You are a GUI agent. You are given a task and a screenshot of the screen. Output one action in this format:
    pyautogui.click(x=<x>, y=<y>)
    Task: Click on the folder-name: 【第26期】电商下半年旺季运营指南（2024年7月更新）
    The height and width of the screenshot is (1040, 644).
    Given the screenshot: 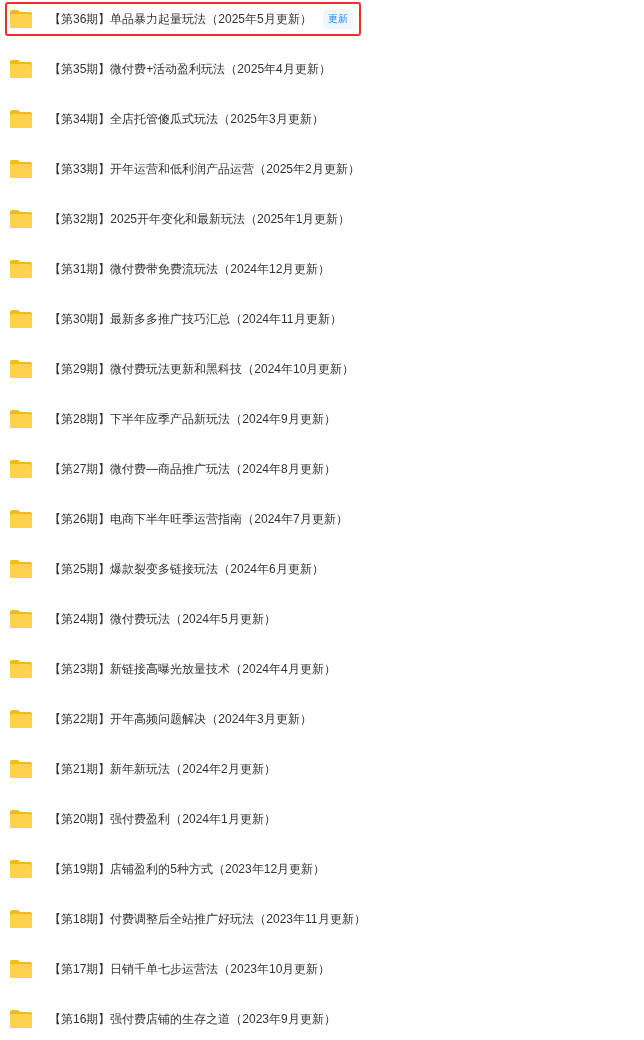 What is the action you would take?
    pyautogui.click(x=198, y=519)
    